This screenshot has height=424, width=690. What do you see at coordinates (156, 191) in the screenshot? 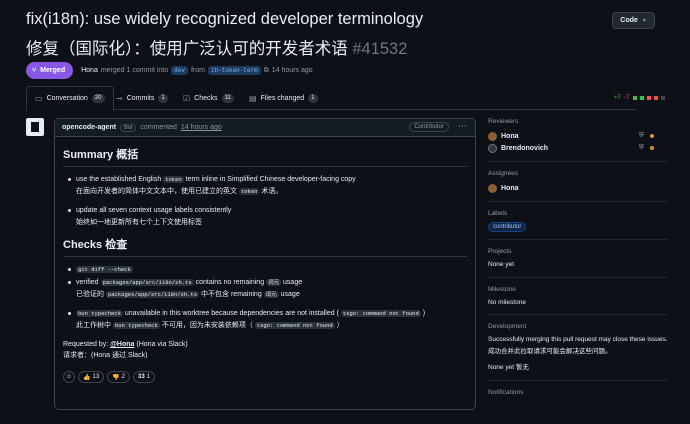
I see `item-translation: 在面向开发者的简体中文文本中，使用已建立的英文` at bounding box center [156, 191].